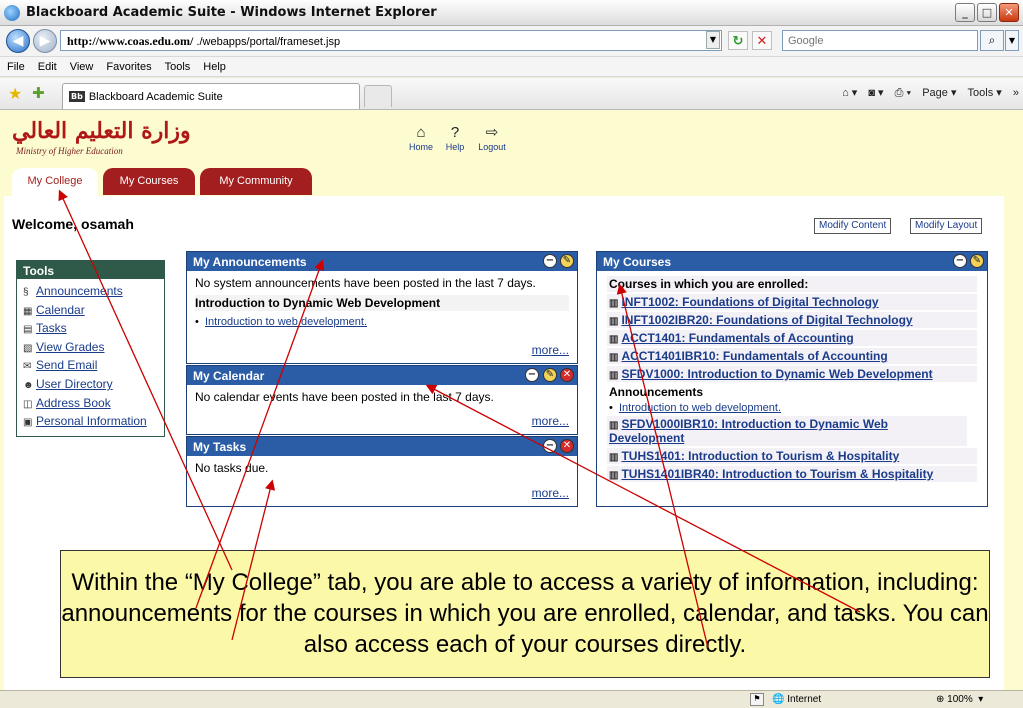  Describe the element at coordinates (81, 65) in the screenshot. I see `menu-view: View` at that location.